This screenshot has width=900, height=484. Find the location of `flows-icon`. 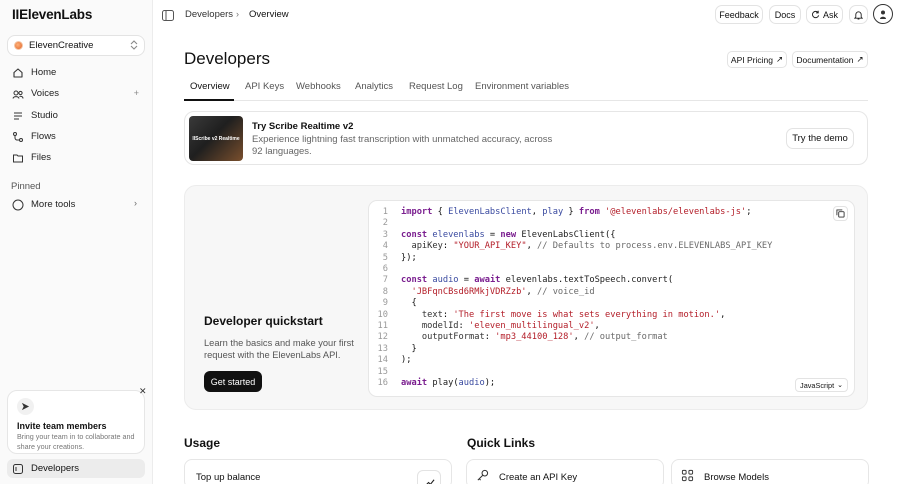

flows-icon is located at coordinates (18, 137).